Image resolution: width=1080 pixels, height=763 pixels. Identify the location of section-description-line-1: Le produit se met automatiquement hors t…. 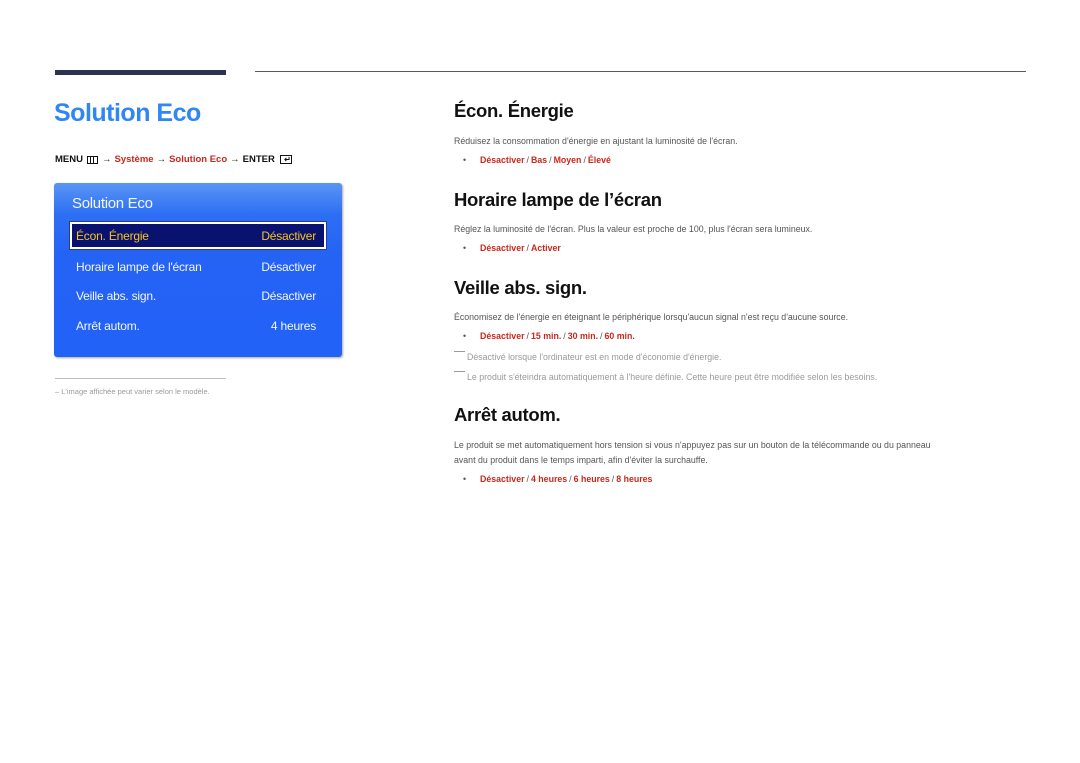
(692, 445).